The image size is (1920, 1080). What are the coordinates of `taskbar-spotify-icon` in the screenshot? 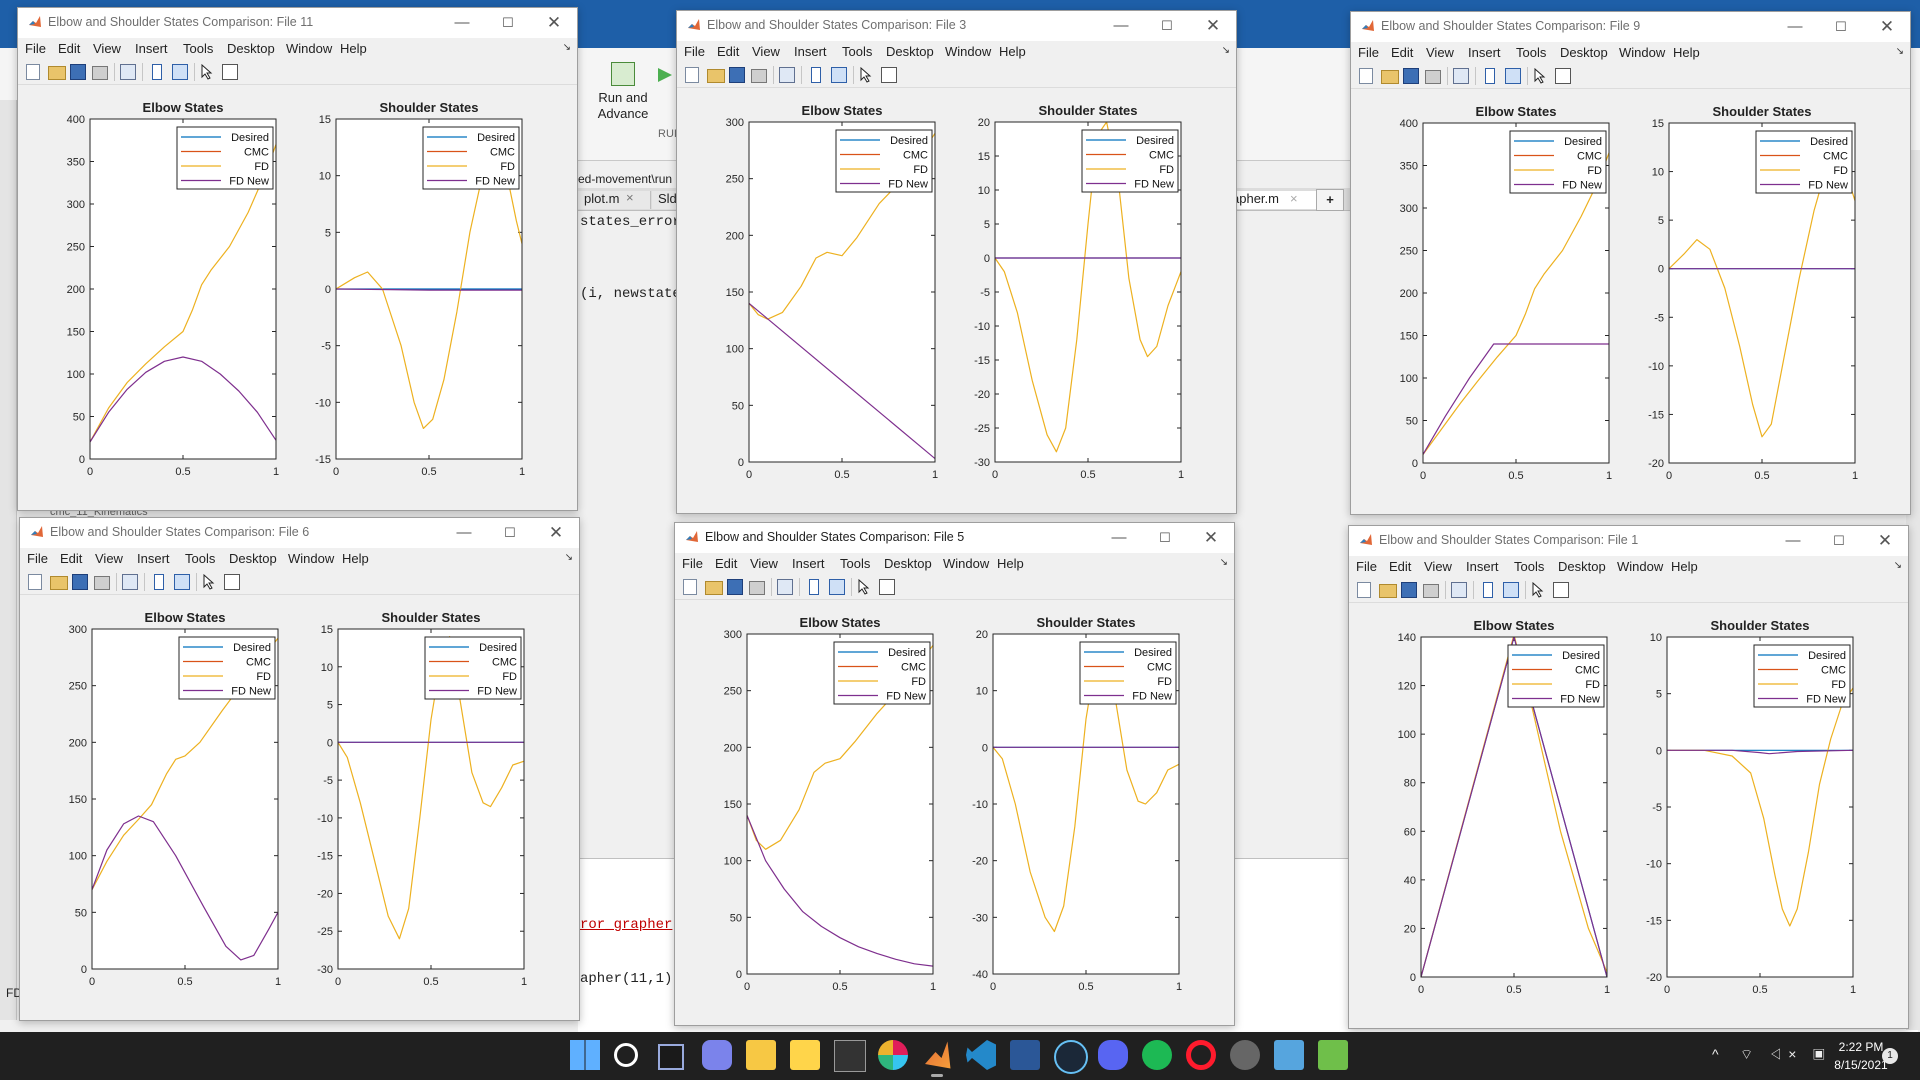 It's located at (1157, 1055).